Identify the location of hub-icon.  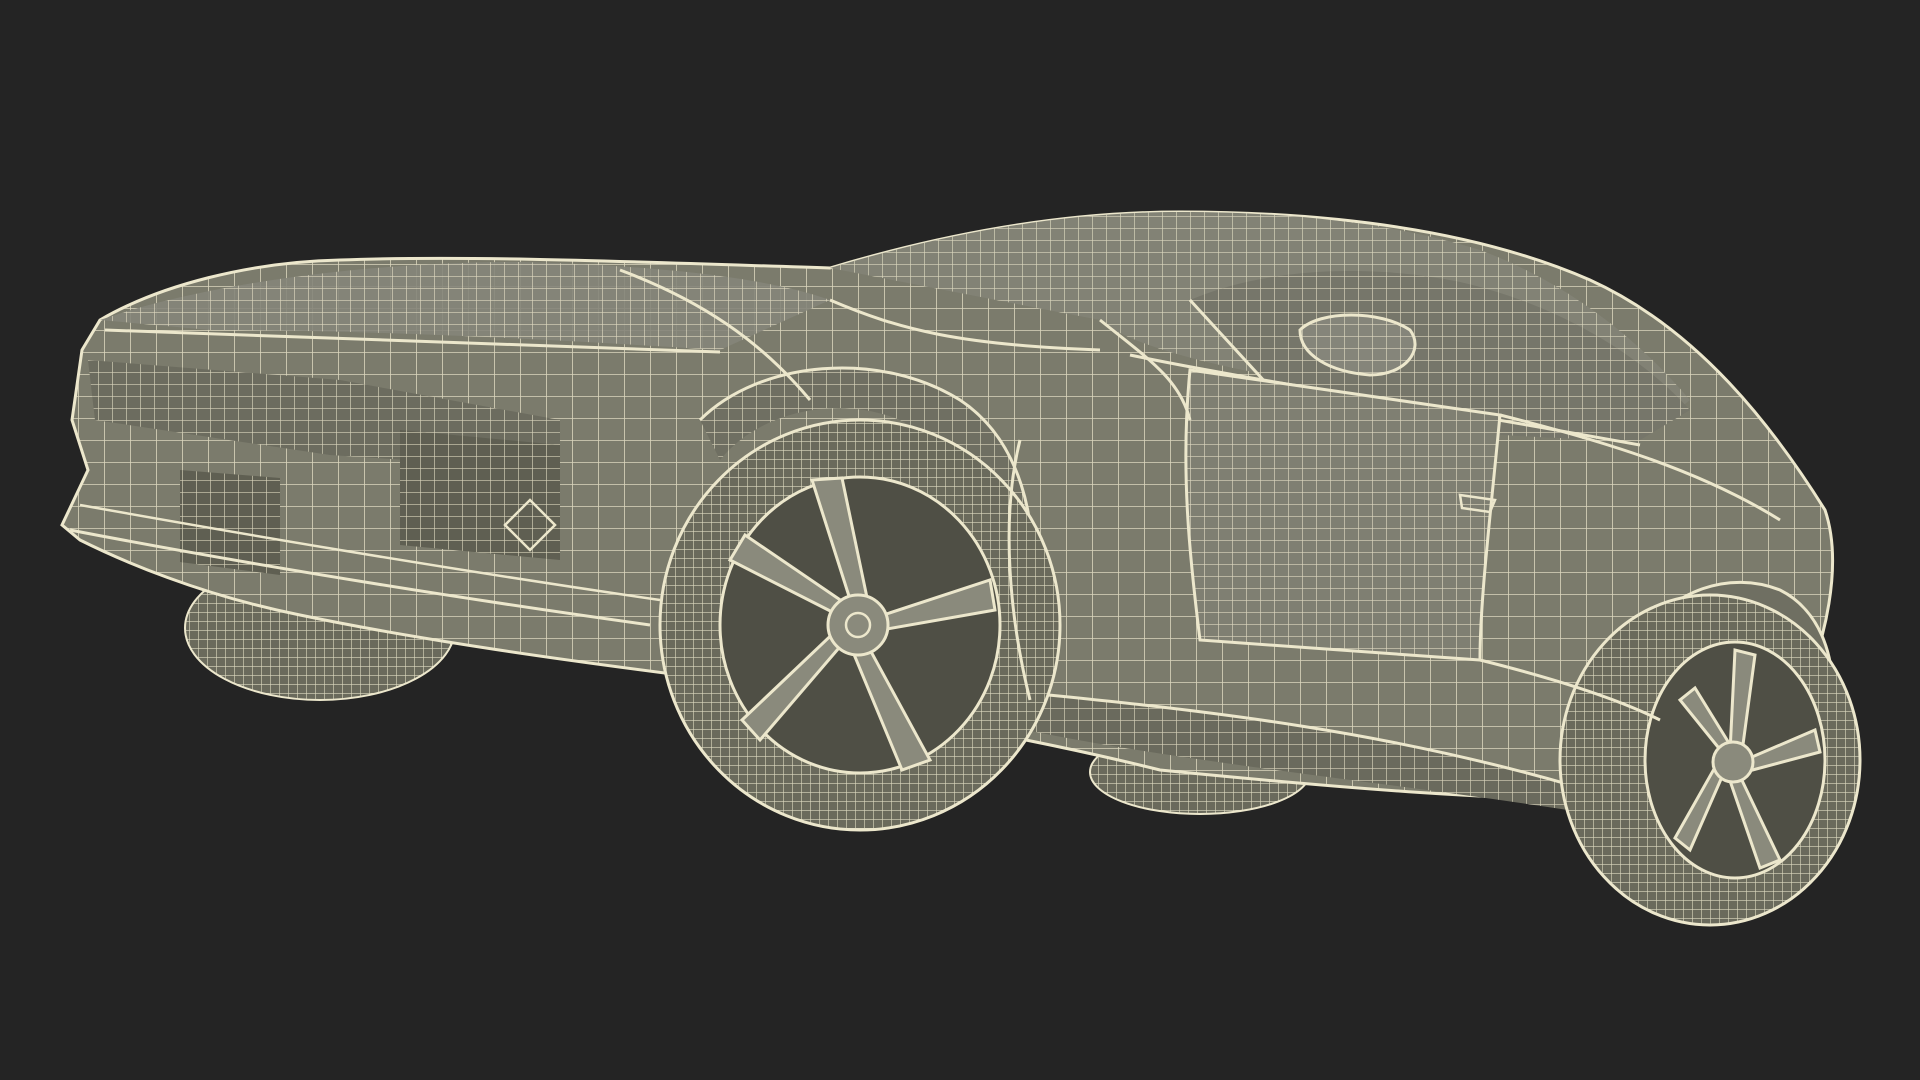
(858, 625).